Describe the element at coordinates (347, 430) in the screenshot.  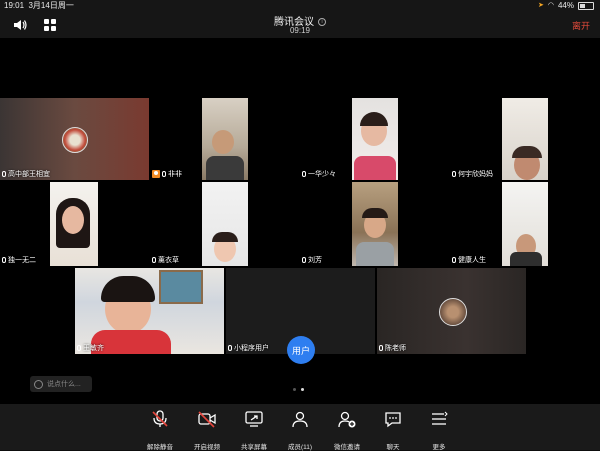
I see `wechat-invite-button: 微信邀请` at that location.